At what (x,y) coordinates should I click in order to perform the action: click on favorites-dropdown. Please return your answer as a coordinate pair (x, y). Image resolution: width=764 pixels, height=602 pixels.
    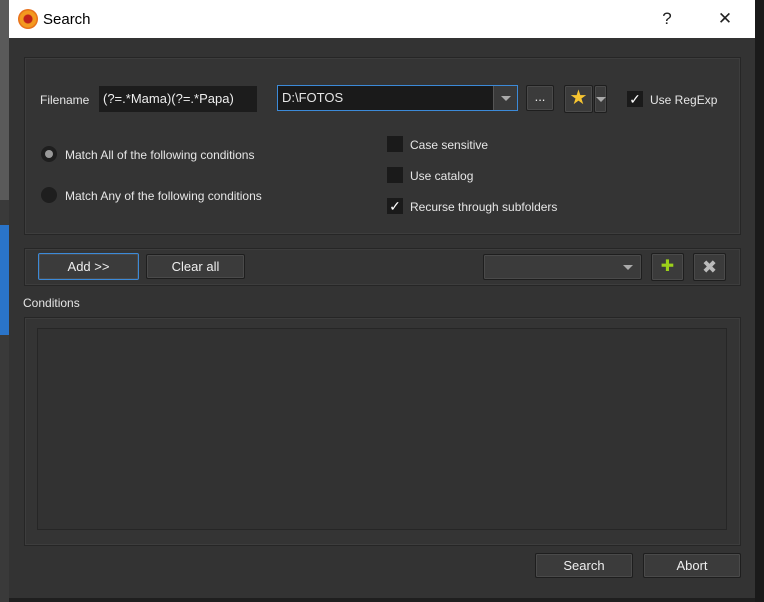
    Looking at the image, I should click on (600, 99).